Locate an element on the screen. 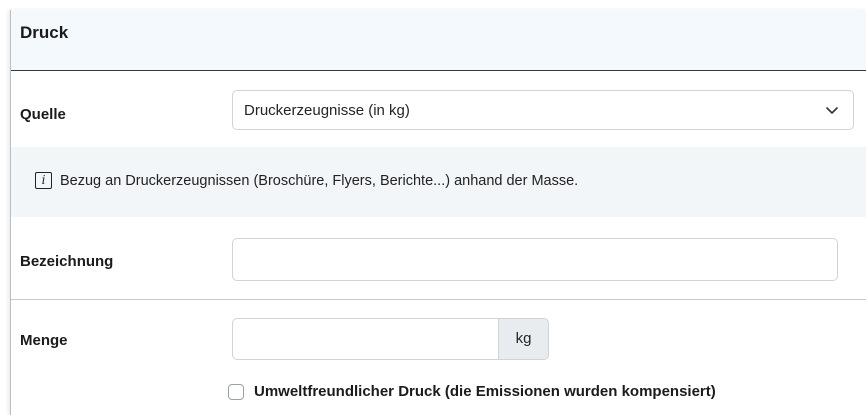 Image resolution: width=866 pixels, height=415 pixels. source-select-value: Druckerzeugnisse (in kg) is located at coordinates (327, 110).